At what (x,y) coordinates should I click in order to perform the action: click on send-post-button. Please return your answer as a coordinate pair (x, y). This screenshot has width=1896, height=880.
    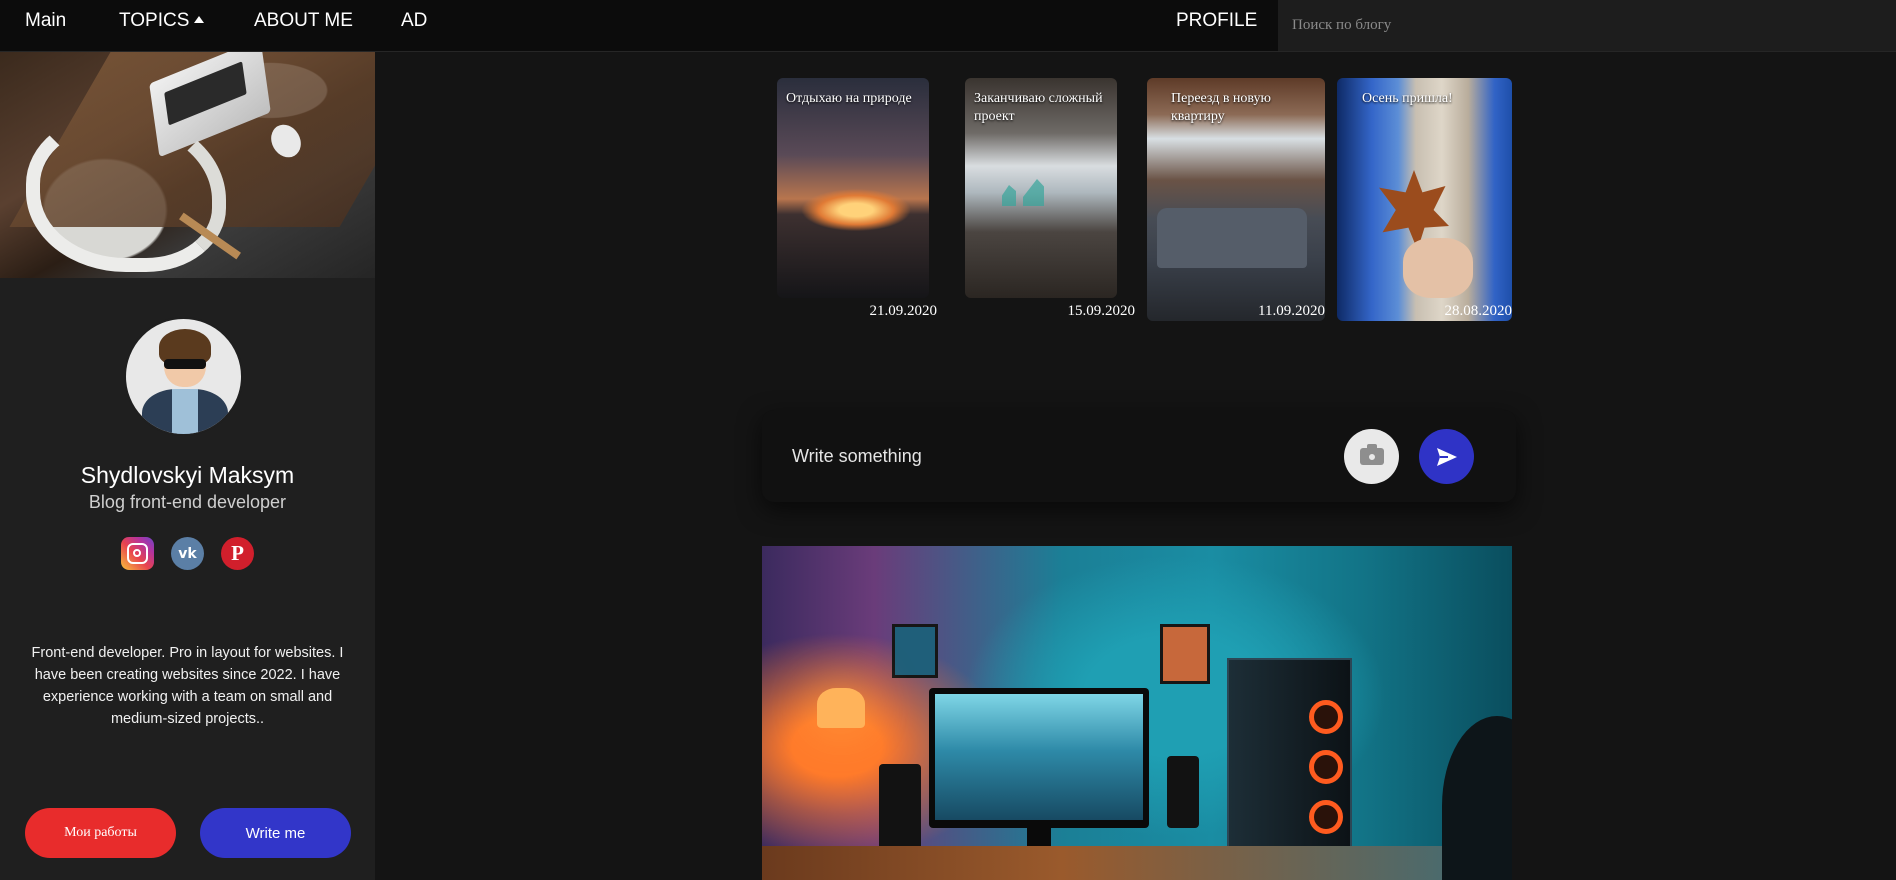
    Looking at the image, I should click on (1446, 456).